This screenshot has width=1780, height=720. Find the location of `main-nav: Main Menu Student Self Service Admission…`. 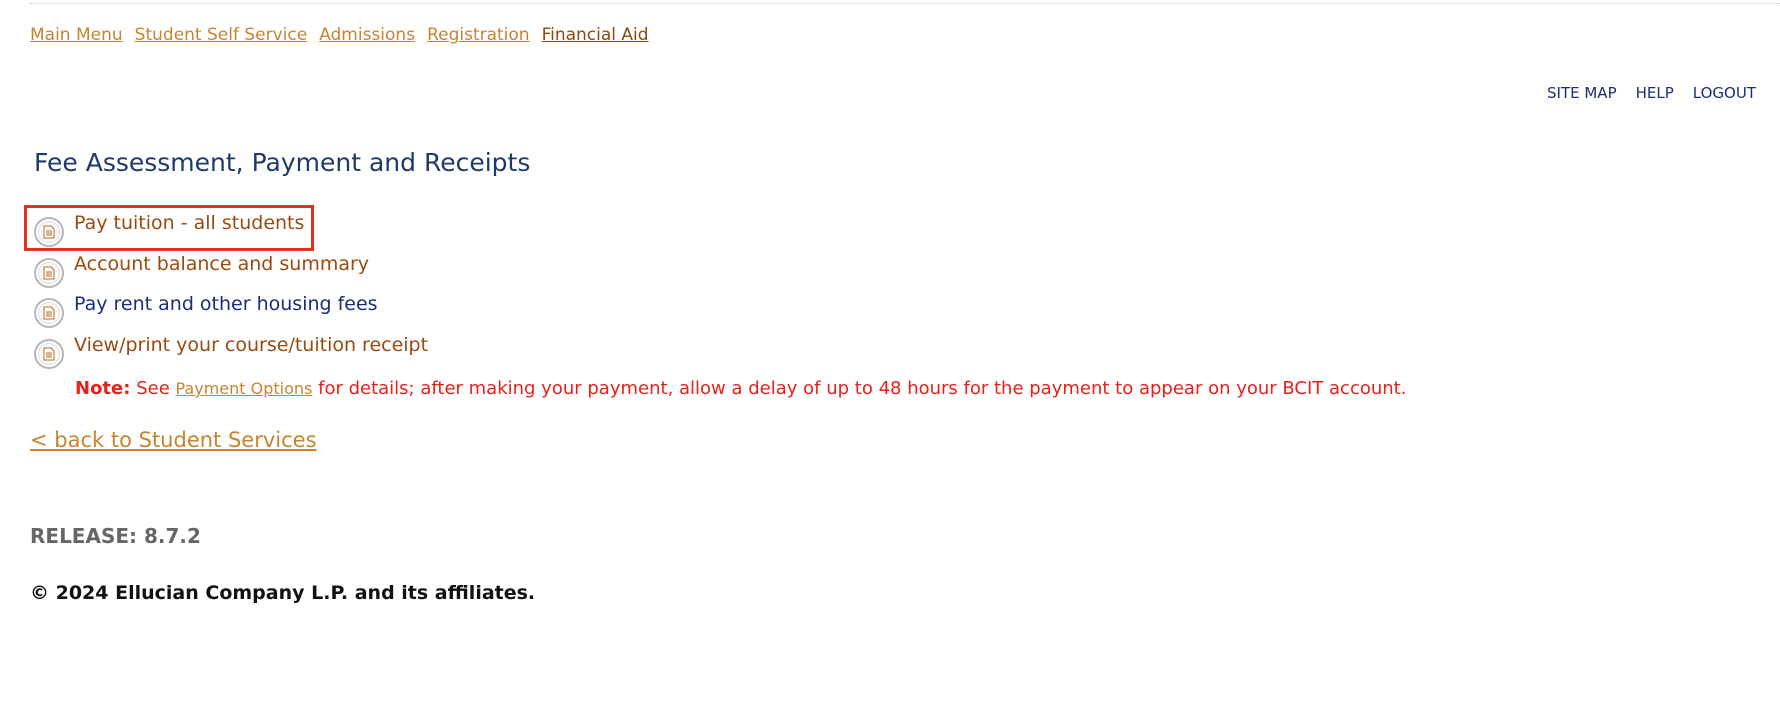

main-nav: Main Menu Student Self Service Admission… is located at coordinates (339, 35).